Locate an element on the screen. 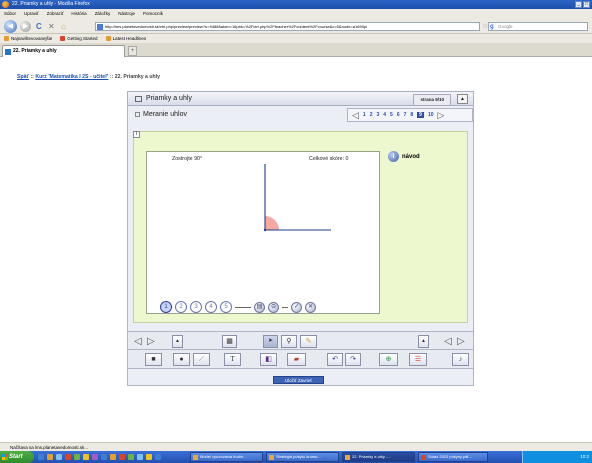 The height and width of the screenshot is (463, 592). collapse-button: ▲ is located at coordinates (462, 99).